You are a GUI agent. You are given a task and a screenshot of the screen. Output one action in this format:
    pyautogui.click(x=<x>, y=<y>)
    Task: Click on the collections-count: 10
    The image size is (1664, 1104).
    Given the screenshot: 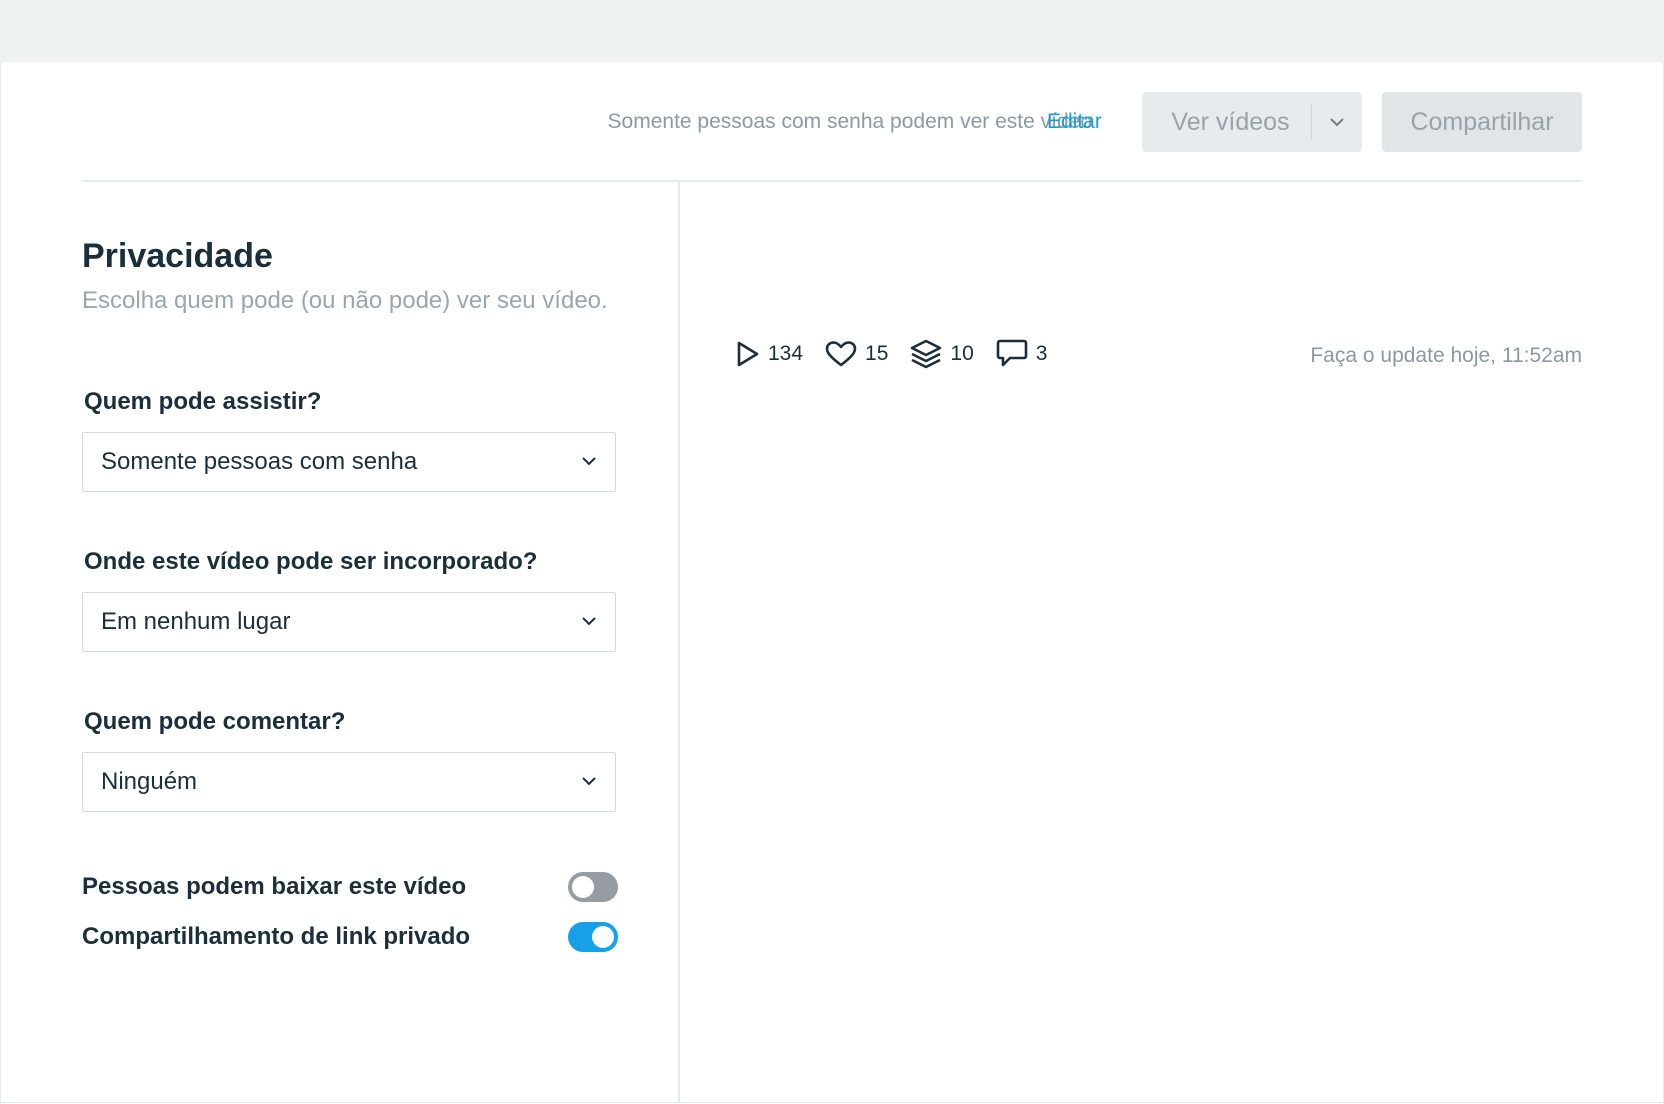 What is the action you would take?
    pyautogui.click(x=962, y=353)
    